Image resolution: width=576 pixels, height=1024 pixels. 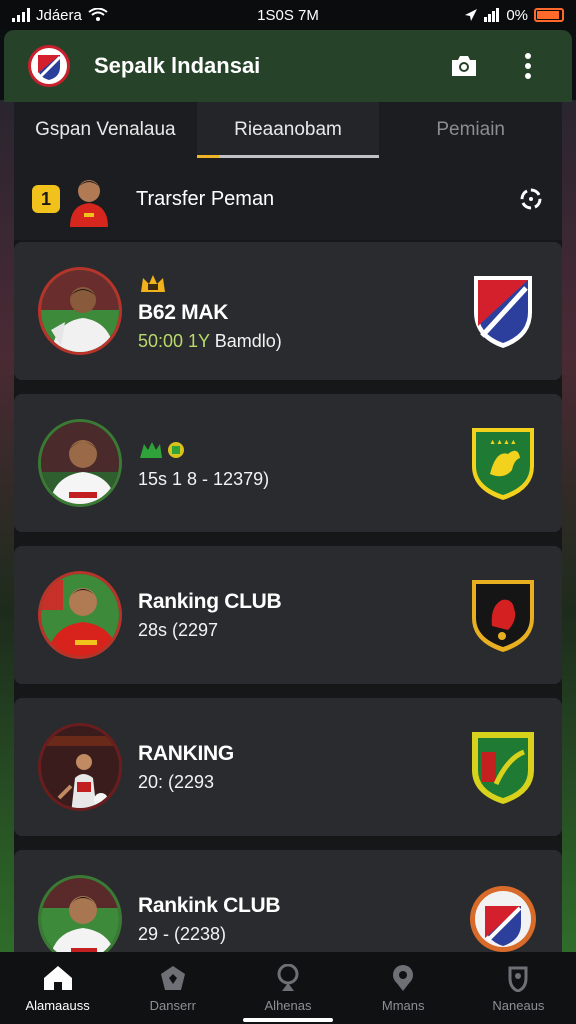 I want to click on club-logo-icon, so click(x=50, y=67).